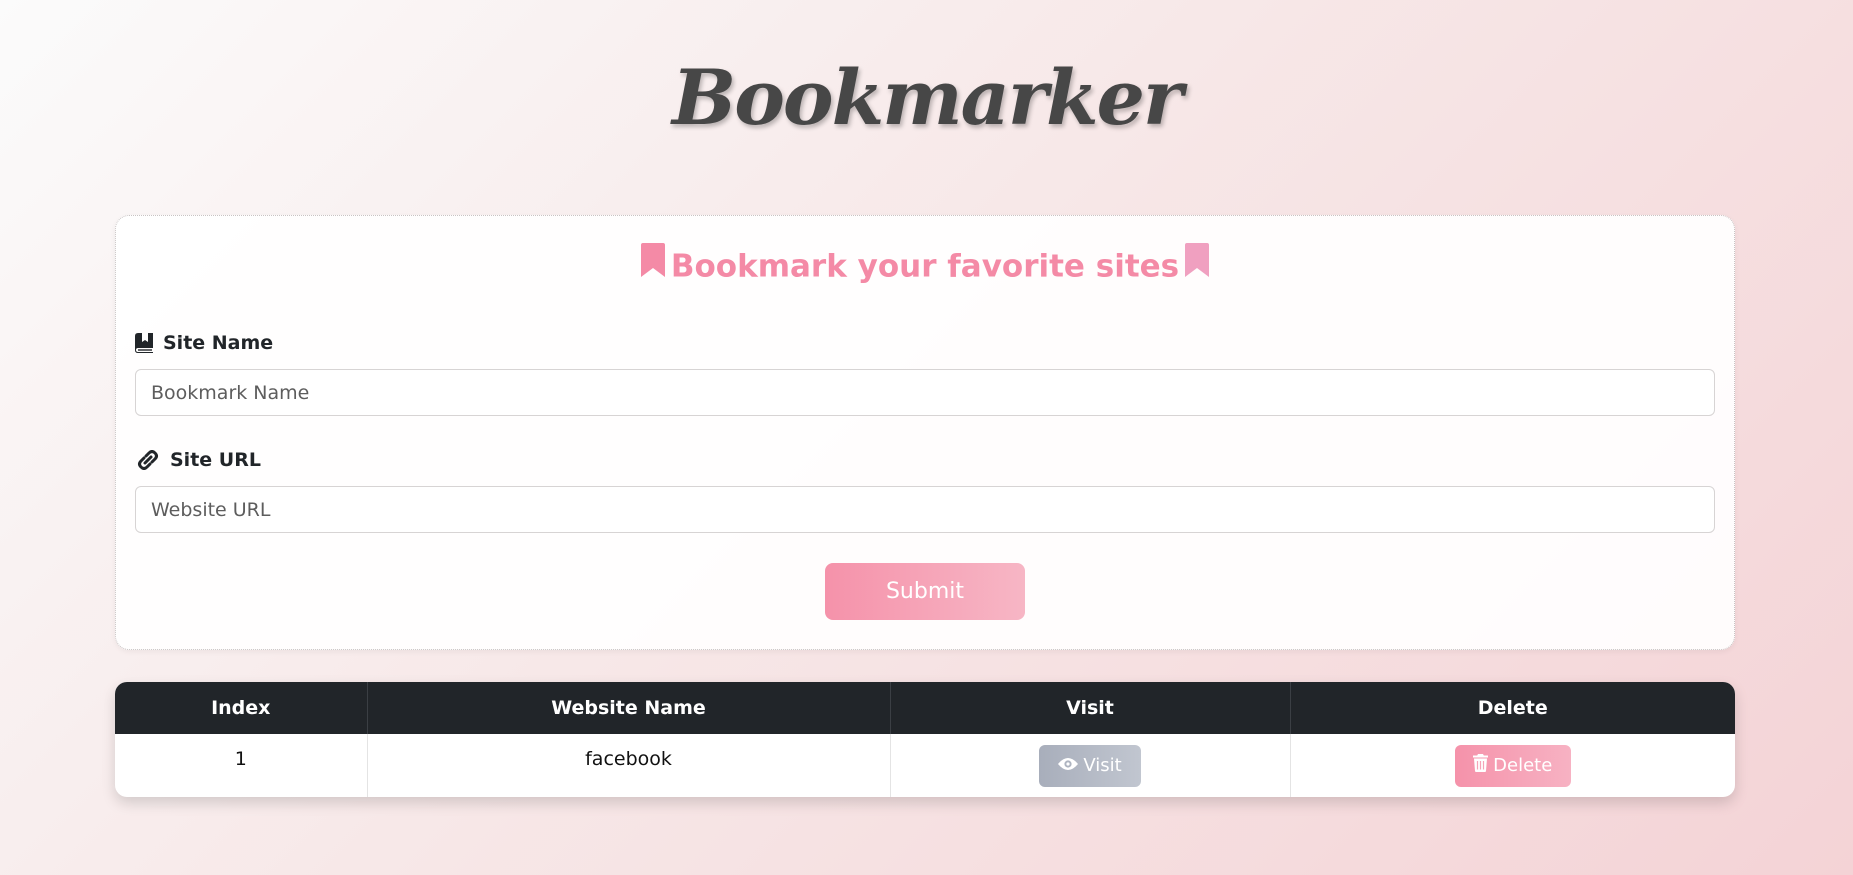  What do you see at coordinates (241, 765) in the screenshot?
I see `row-index: 1` at bounding box center [241, 765].